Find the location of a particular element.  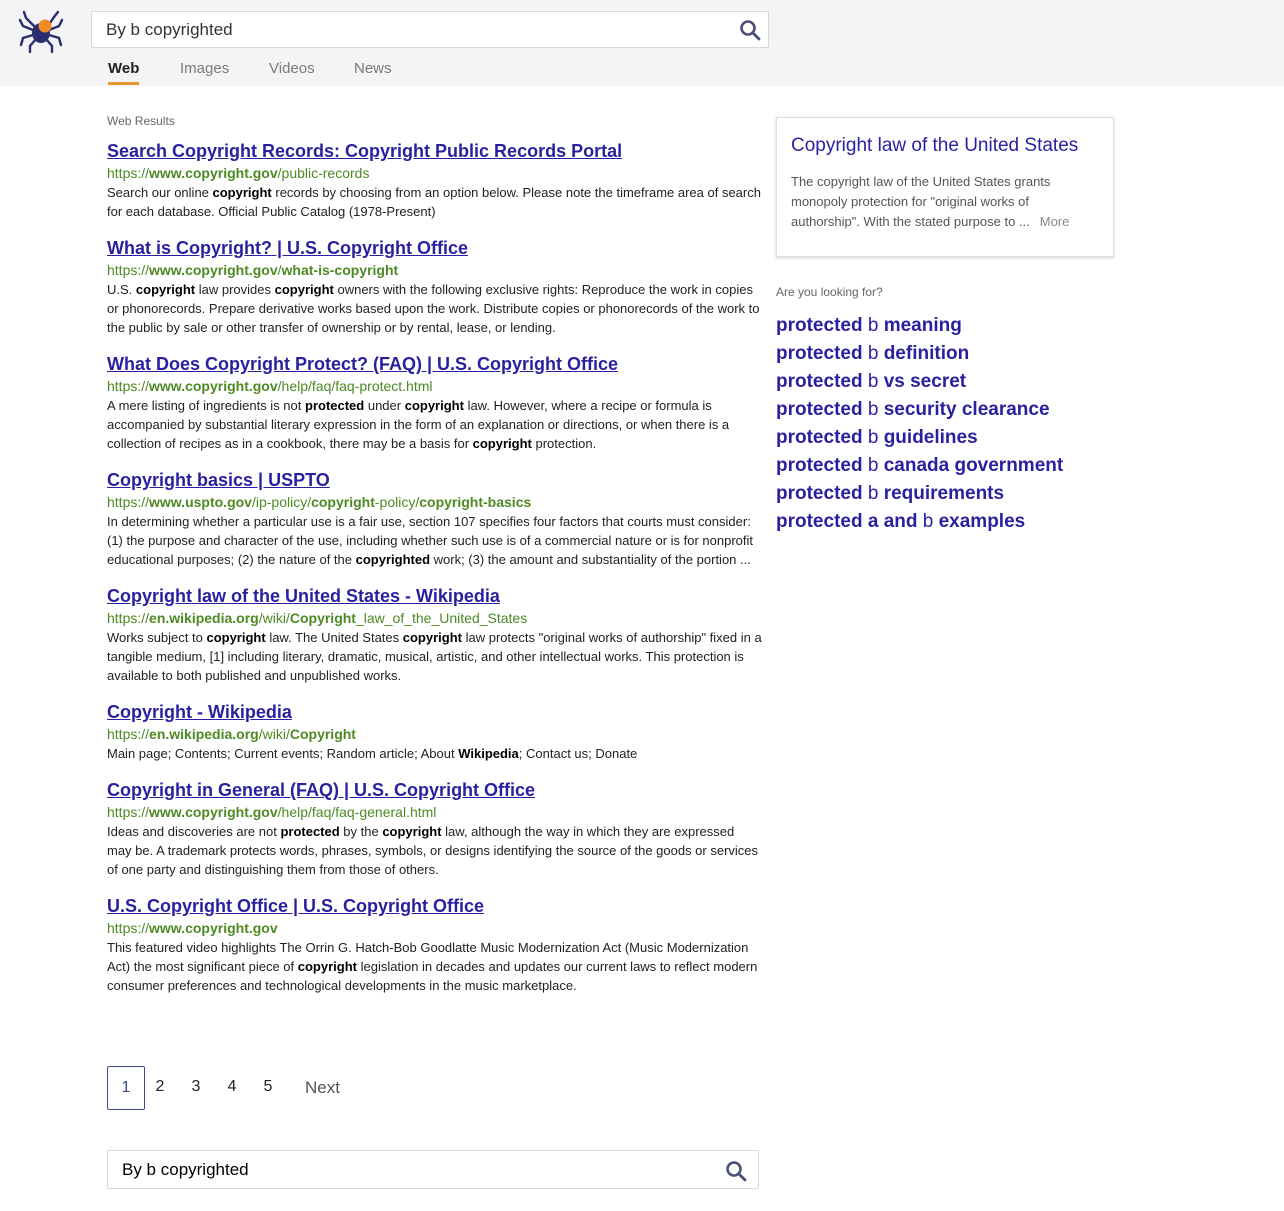

text-segment: A mere listing of ingredients is not is located at coordinates (206, 405).